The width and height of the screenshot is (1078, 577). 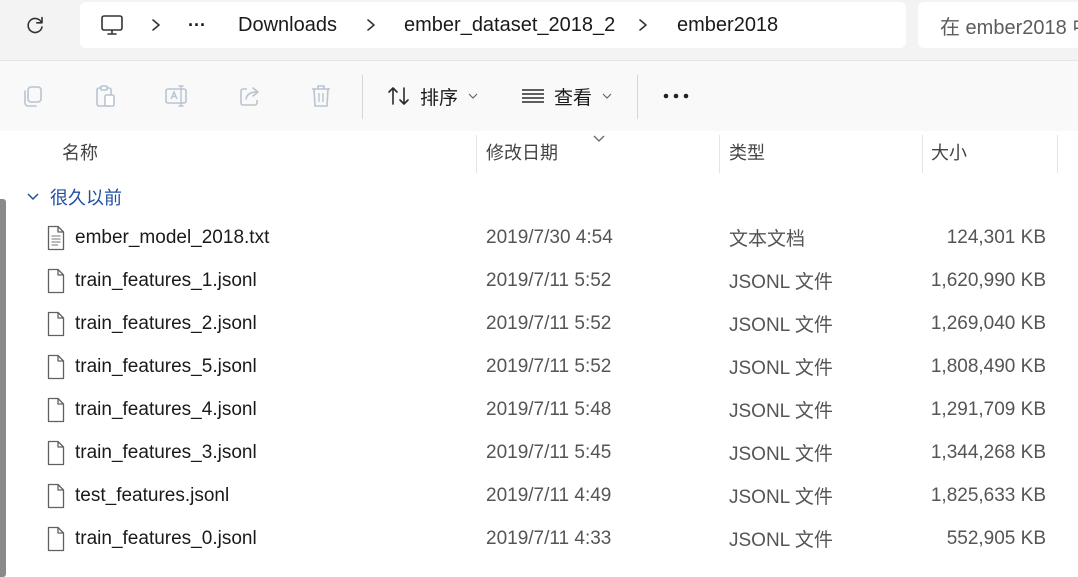 What do you see at coordinates (599, 140) in the screenshot?
I see `sort-indicator-icon` at bounding box center [599, 140].